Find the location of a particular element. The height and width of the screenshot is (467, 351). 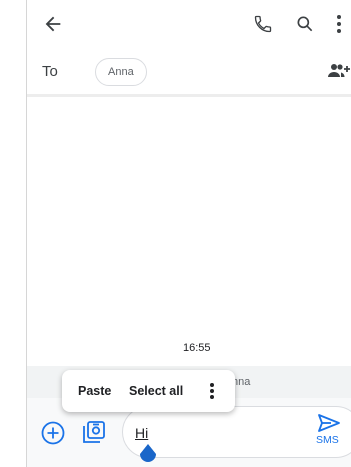

search-icon is located at coordinates (305, 24).